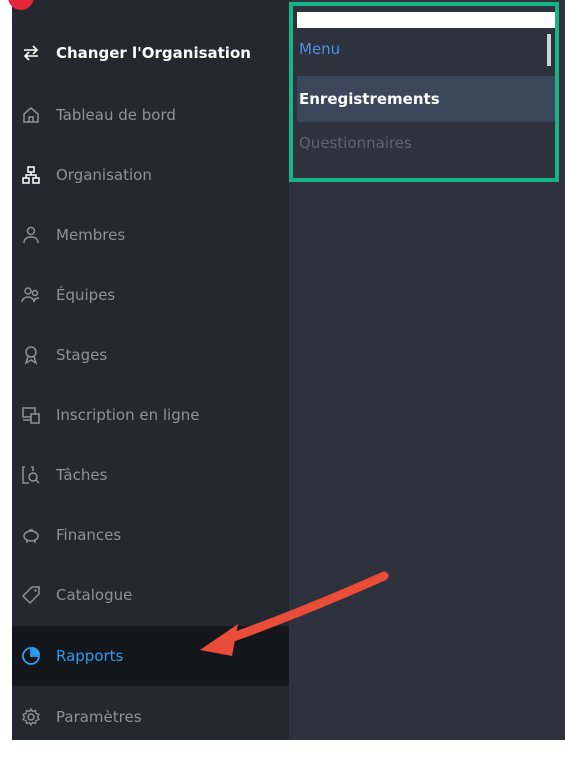 This screenshot has width=565, height=760. What do you see at coordinates (150, 656) in the screenshot?
I see `sidebar-item-rapports: Rapports` at bounding box center [150, 656].